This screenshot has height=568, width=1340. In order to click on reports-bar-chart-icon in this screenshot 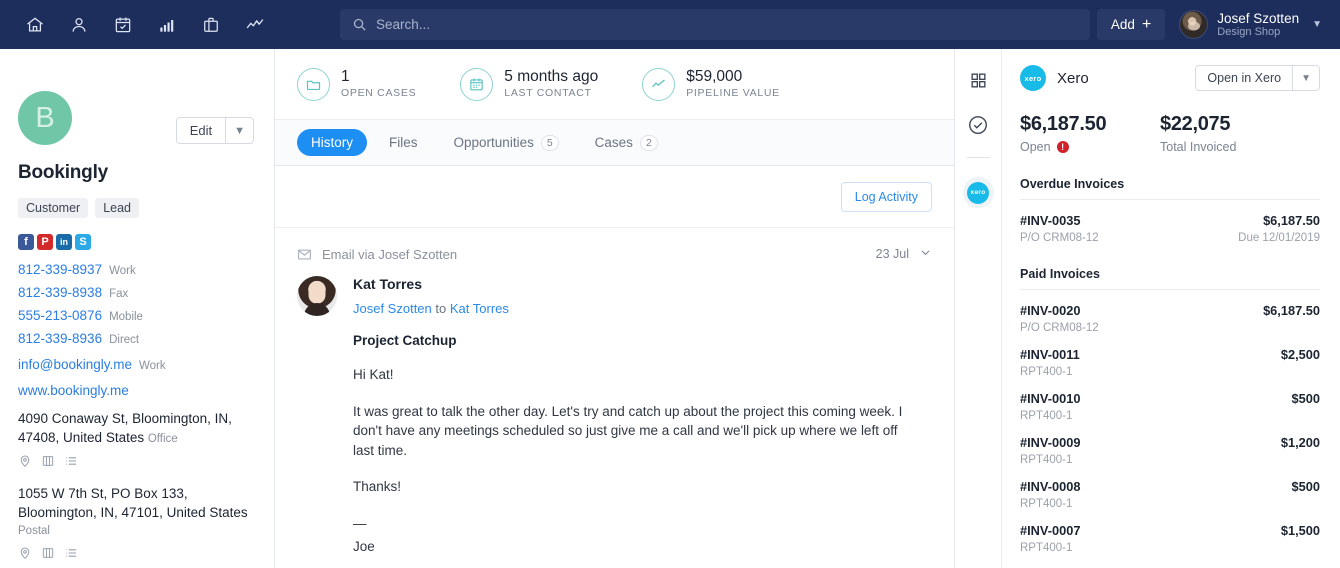, I will do `click(167, 25)`.